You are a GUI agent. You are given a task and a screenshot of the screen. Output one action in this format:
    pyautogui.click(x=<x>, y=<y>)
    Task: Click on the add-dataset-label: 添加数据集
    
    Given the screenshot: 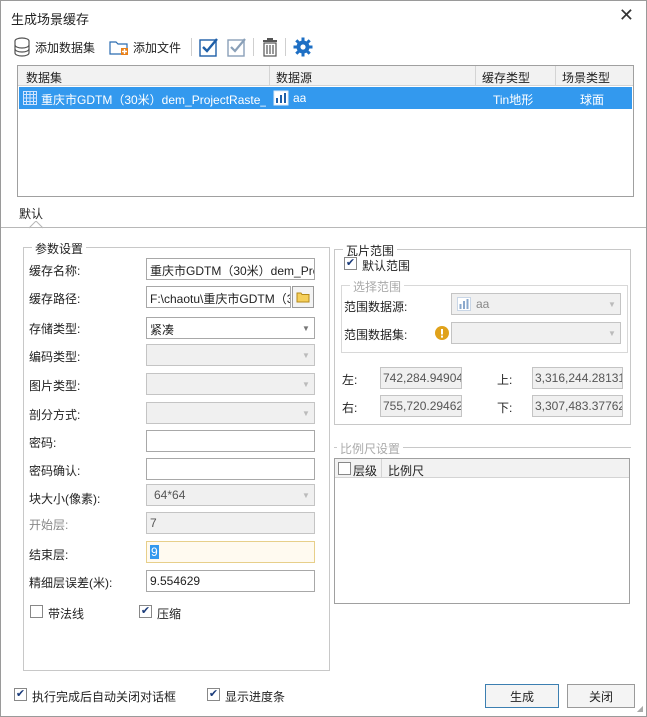 What is the action you would take?
    pyautogui.click(x=65, y=47)
    